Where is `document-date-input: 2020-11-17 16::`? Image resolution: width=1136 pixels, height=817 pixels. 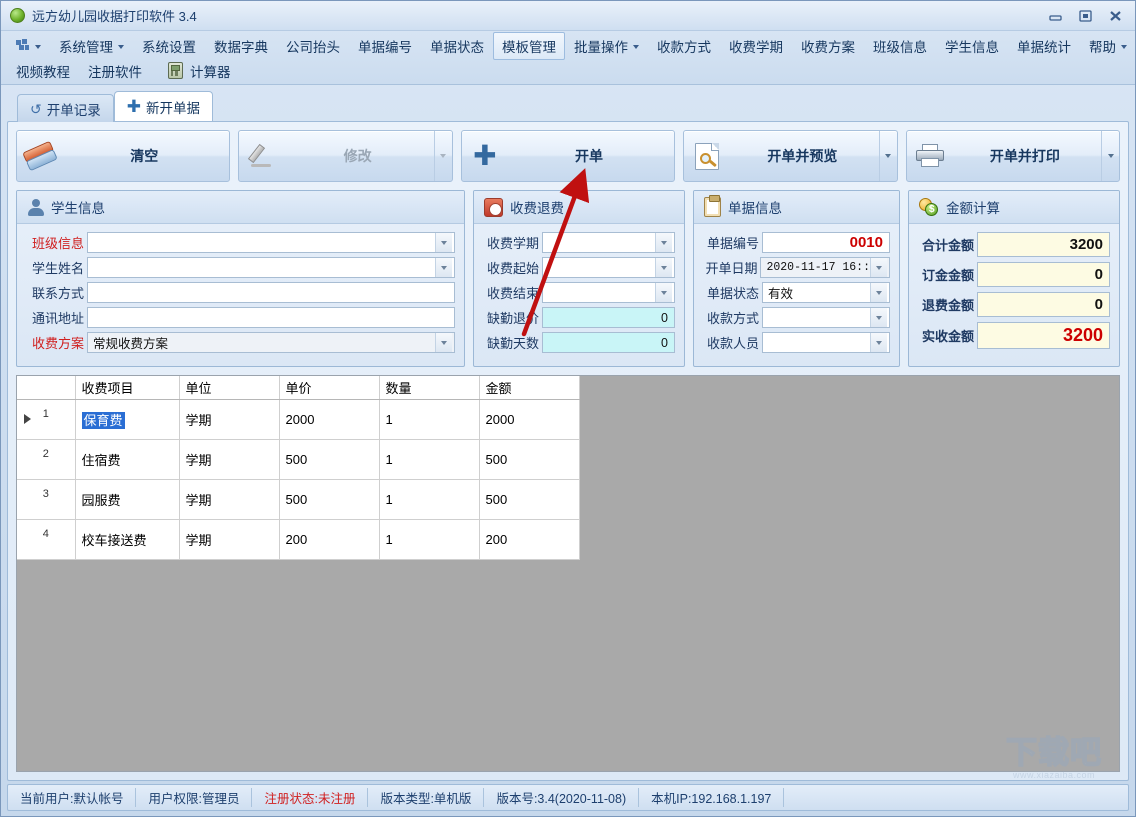 document-date-input: 2020-11-17 16:: is located at coordinates (825, 267).